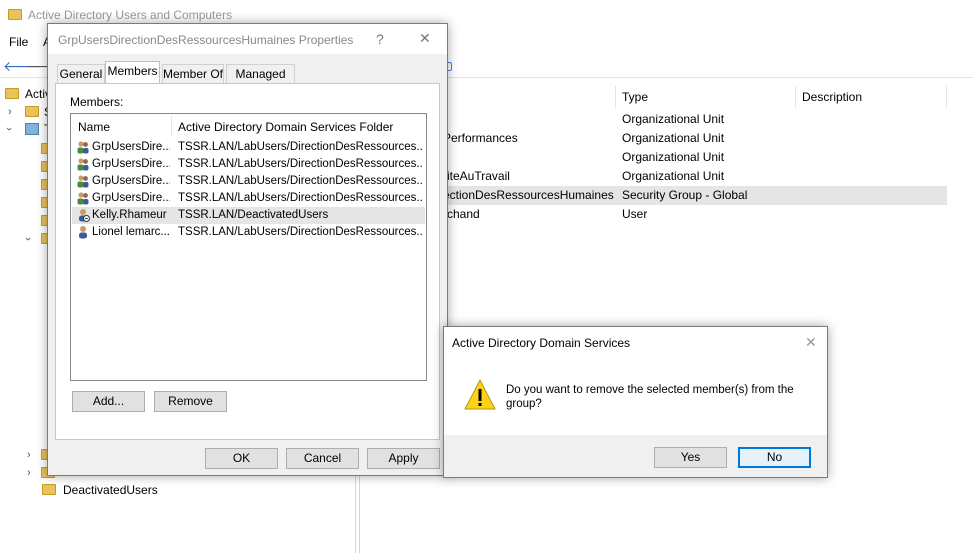 The width and height of the screenshot is (973, 553). Describe the element at coordinates (130, 15) in the screenshot. I see `window-title: Active Directory Users and Computers` at that location.